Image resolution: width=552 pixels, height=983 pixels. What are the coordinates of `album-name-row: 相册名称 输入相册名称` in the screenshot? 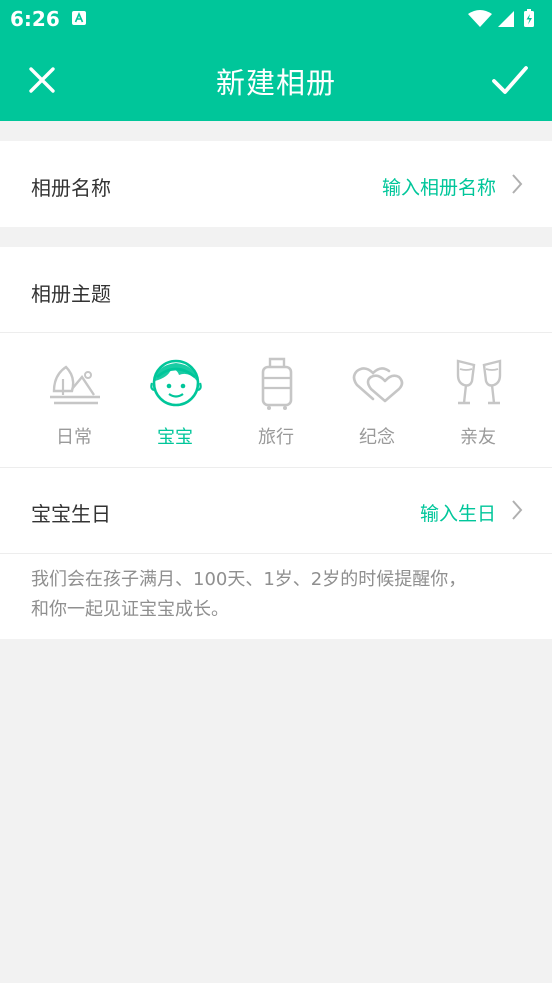 It's located at (276, 184).